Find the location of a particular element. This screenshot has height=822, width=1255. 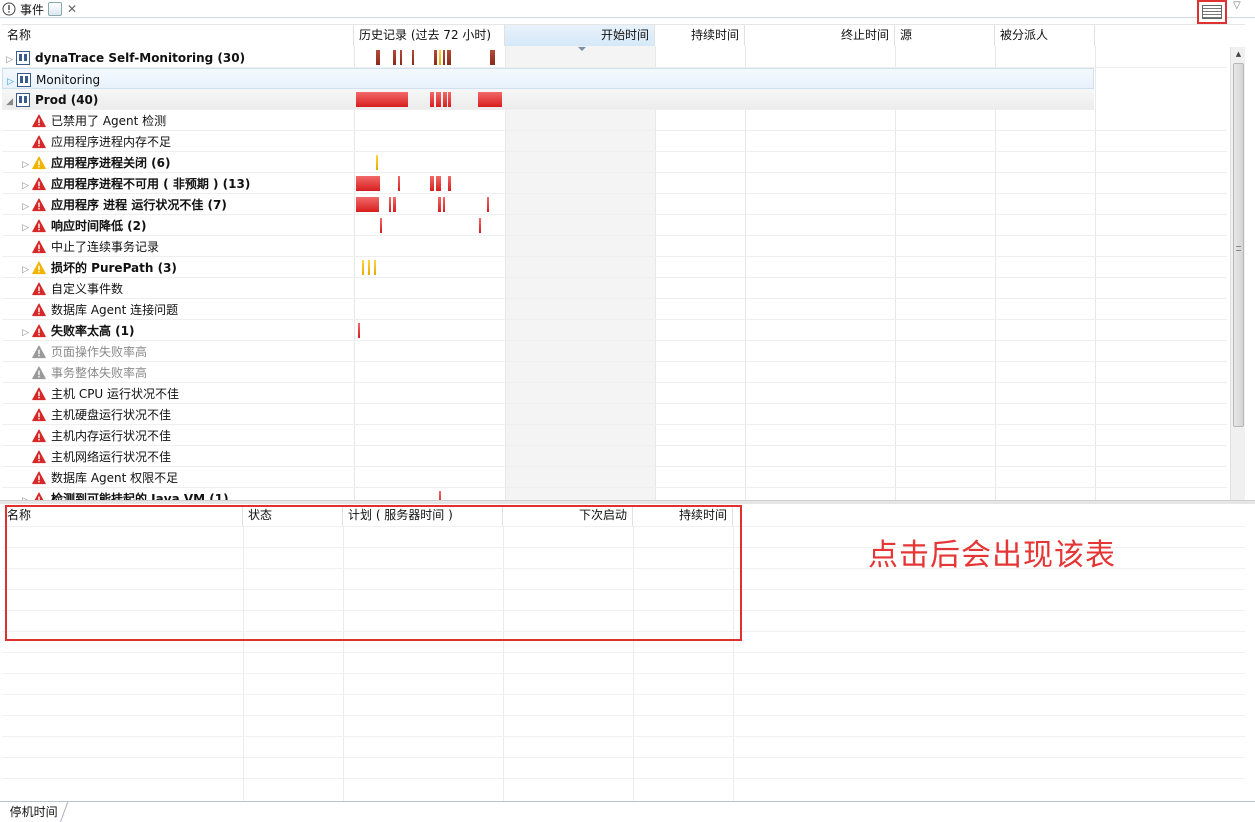

tree-incident-row: ▷ 应用程序进程不可用 ( 非预期 ) (13) is located at coordinates (614, 183).